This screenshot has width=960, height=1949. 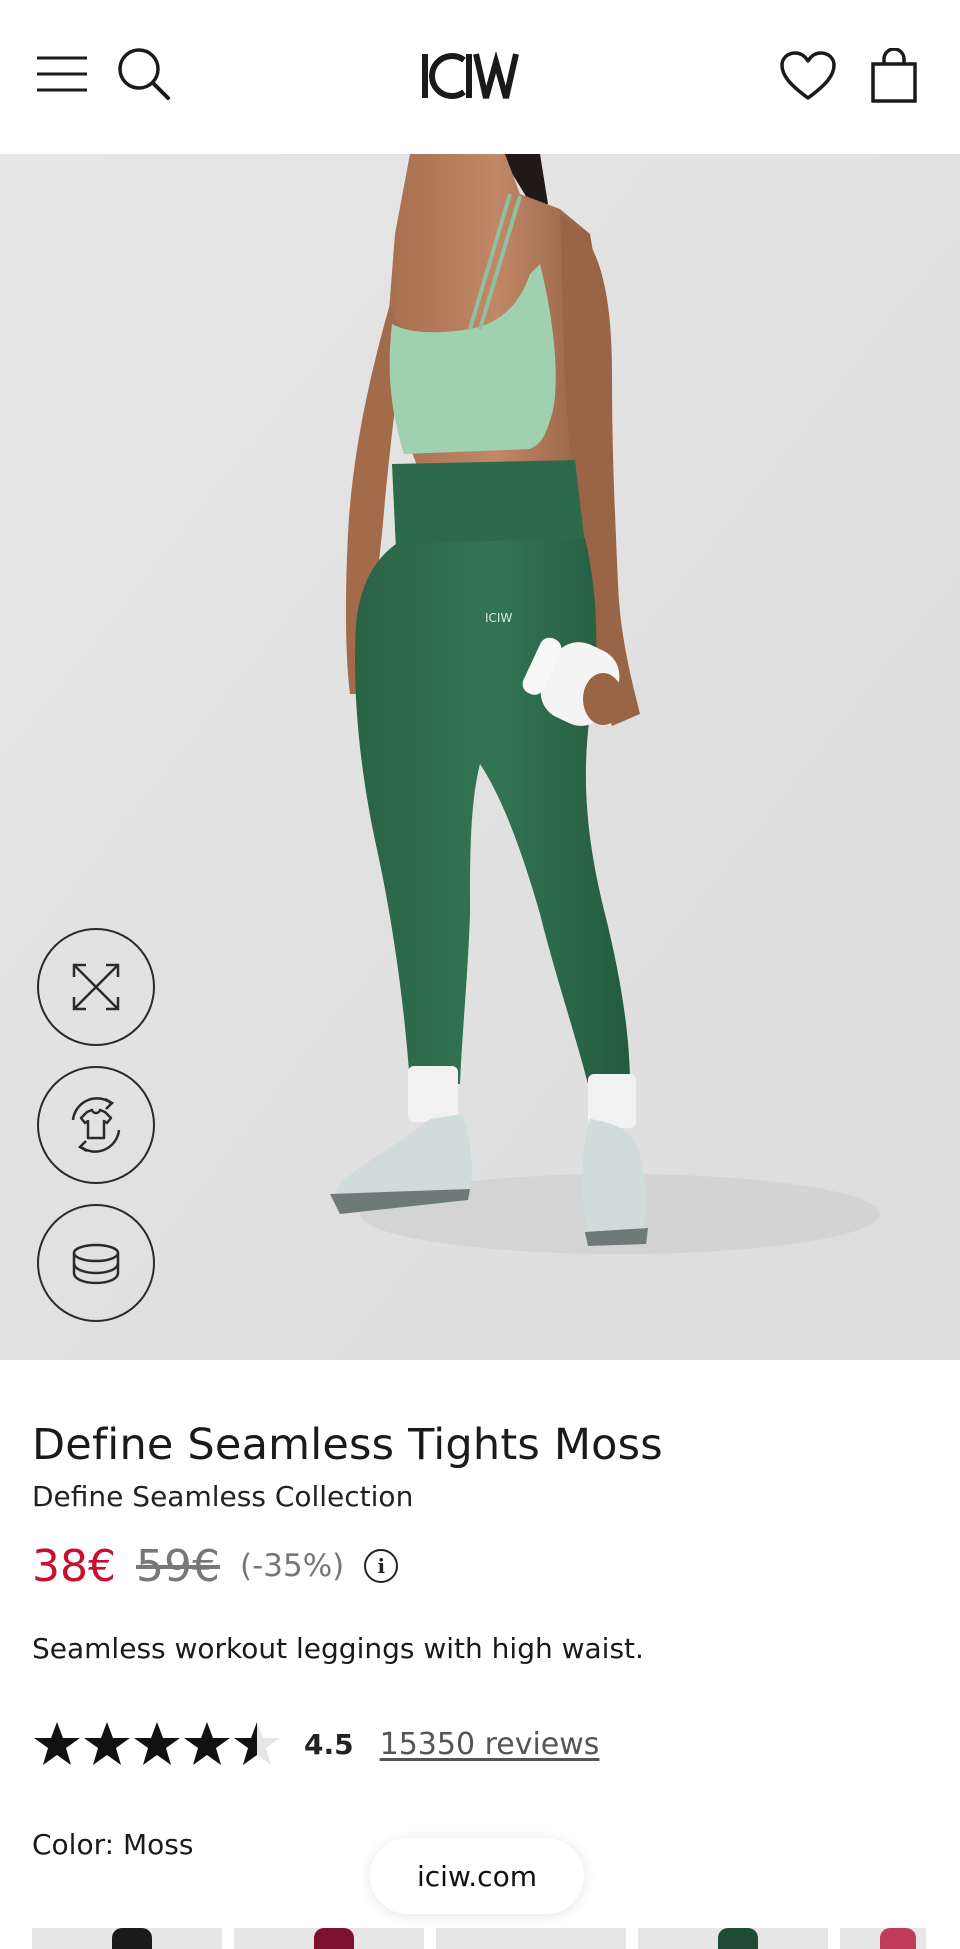 I want to click on search-button, so click(x=144, y=74).